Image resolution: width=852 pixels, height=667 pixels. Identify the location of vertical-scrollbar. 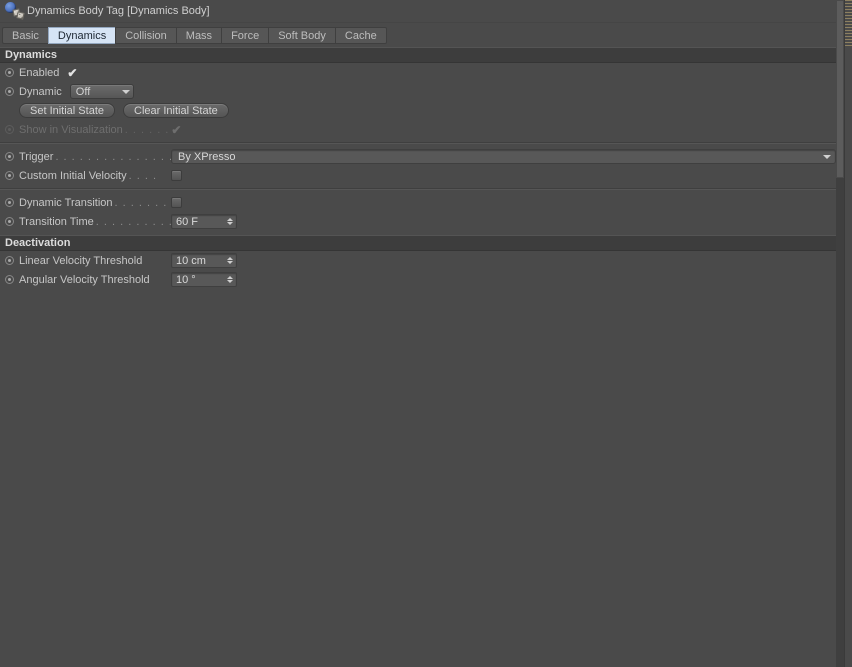
(840, 333).